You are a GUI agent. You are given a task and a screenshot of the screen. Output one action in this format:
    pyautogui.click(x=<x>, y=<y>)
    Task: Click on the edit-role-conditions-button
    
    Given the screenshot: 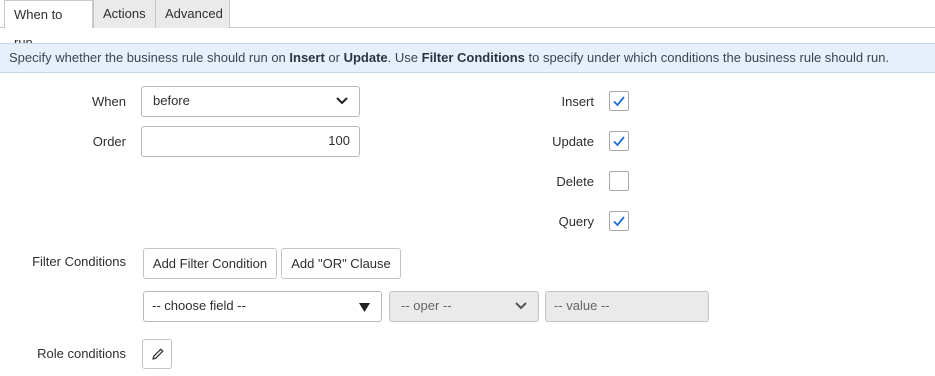 What is the action you would take?
    pyautogui.click(x=157, y=354)
    